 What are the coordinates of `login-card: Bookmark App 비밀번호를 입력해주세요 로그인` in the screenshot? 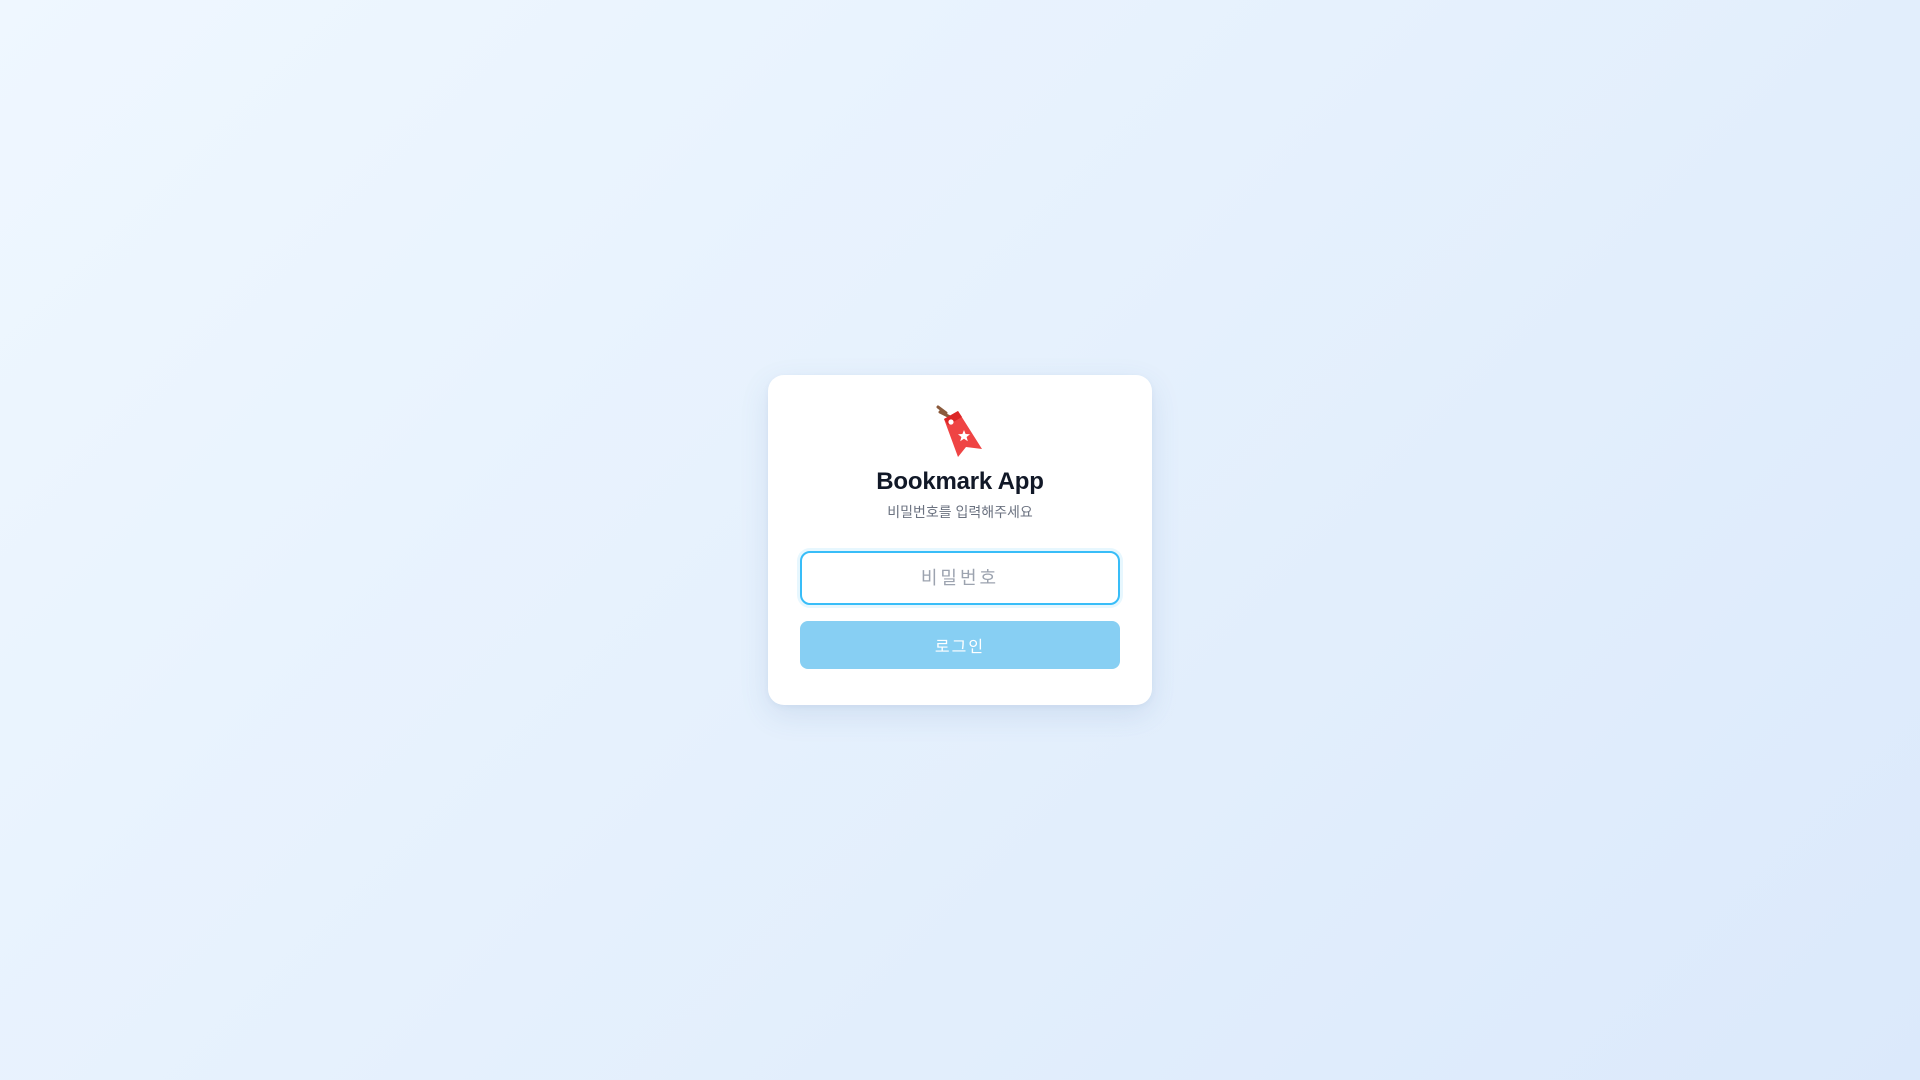 It's located at (960, 540).